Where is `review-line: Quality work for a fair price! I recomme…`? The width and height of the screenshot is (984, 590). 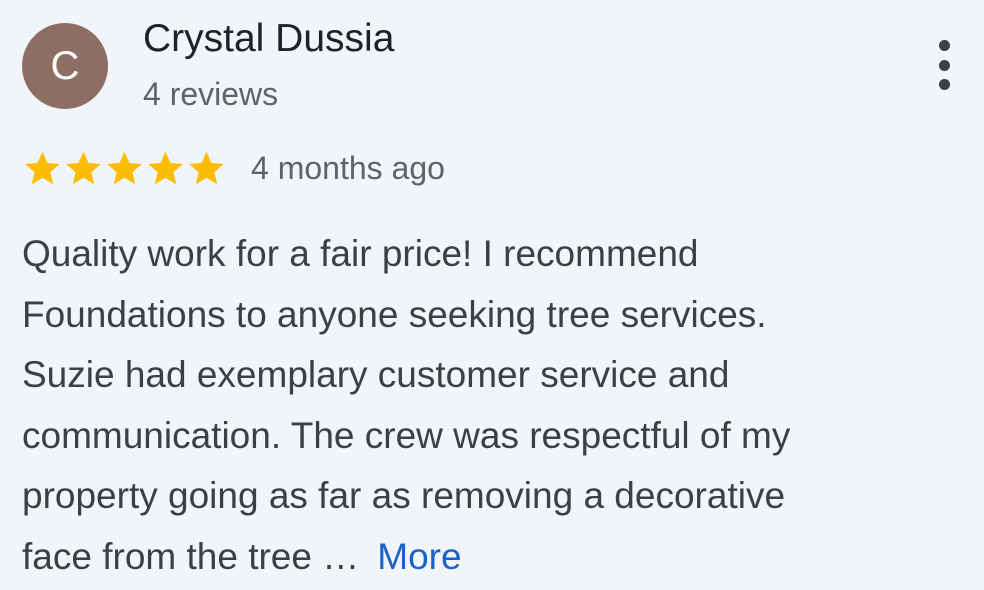
review-line: Quality work for a fair price! I recomme… is located at coordinates (360, 253).